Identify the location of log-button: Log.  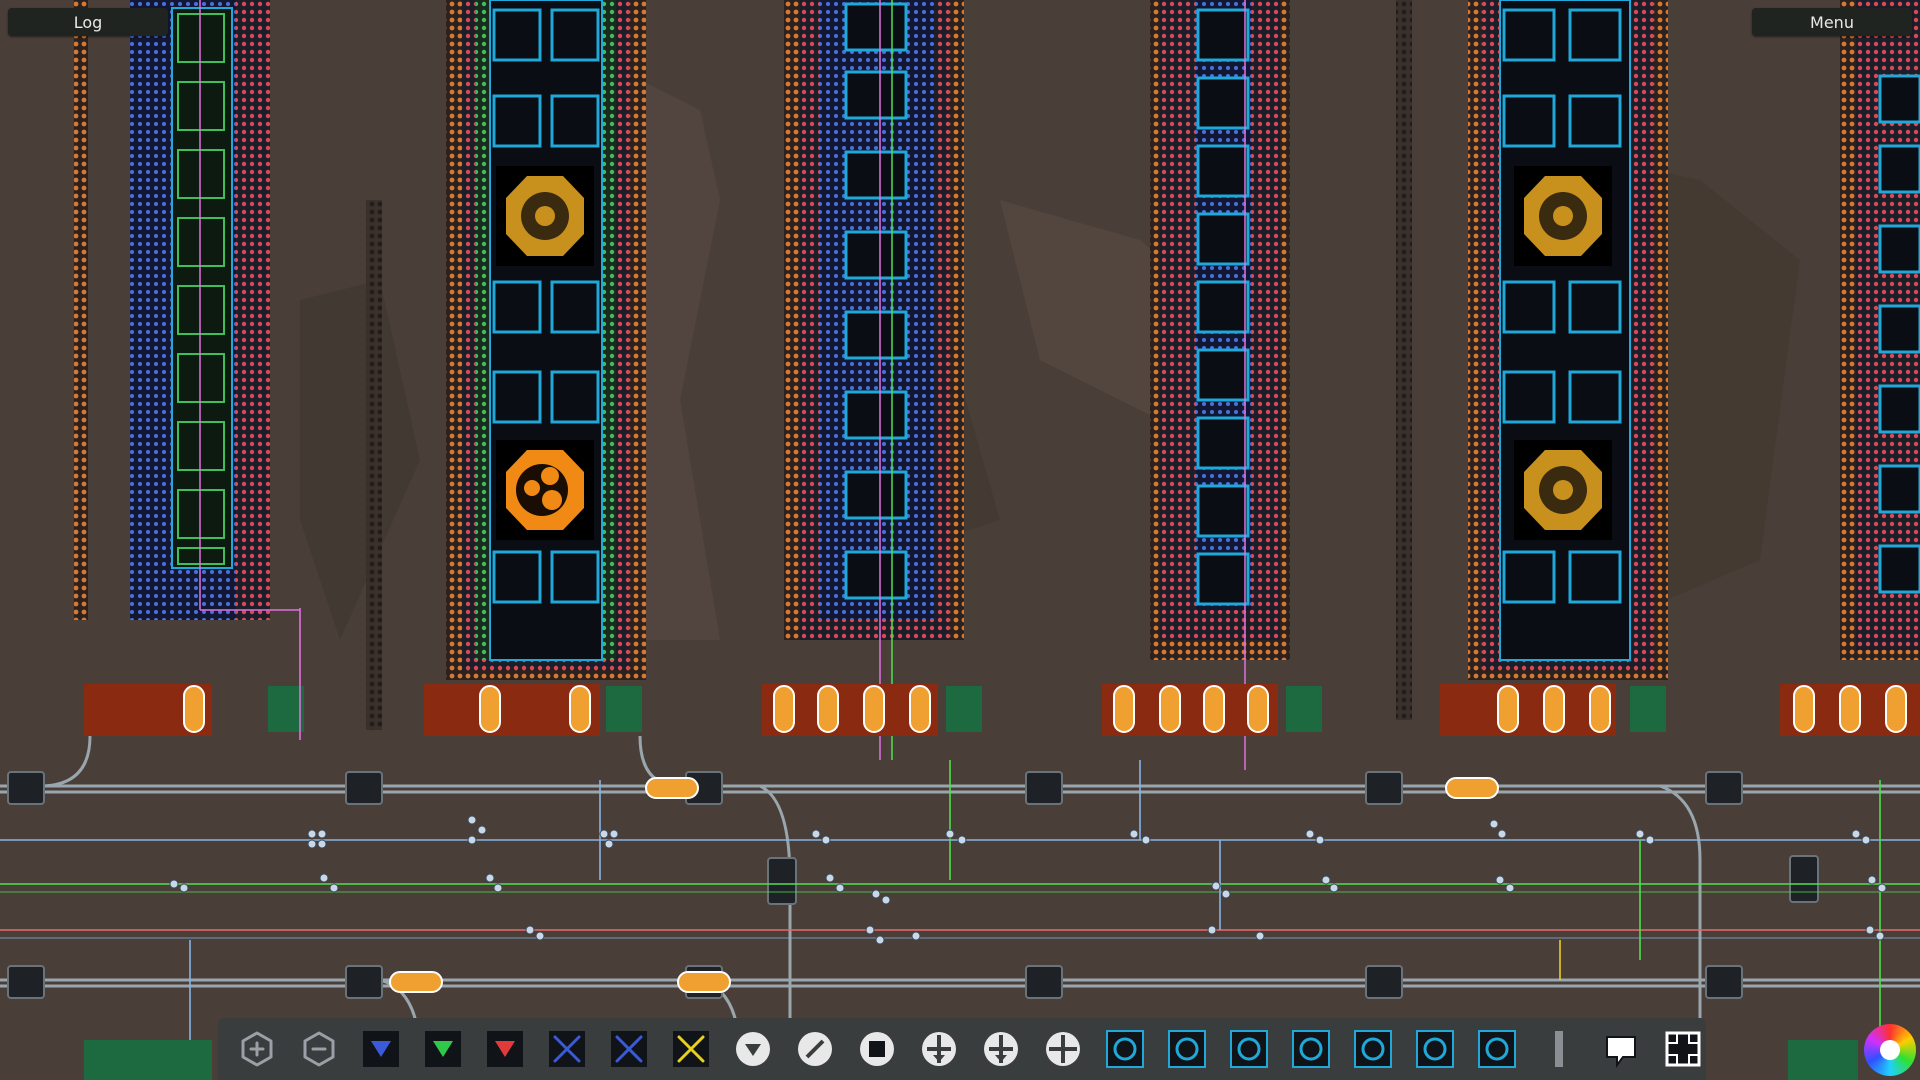
(88, 22).